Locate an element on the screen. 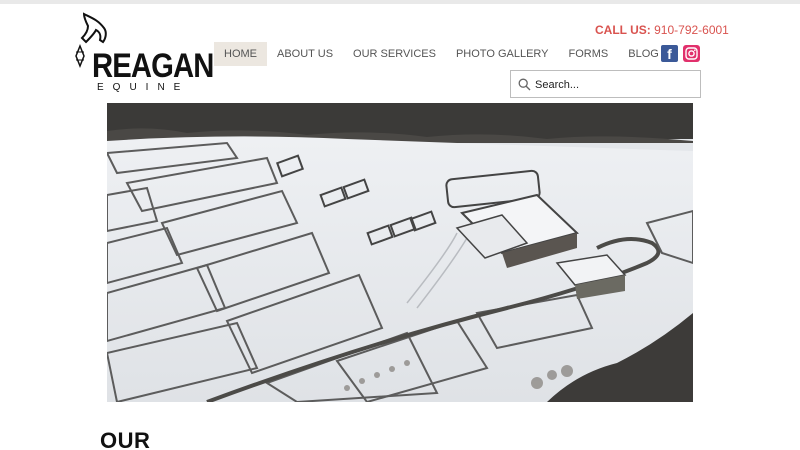 The image size is (800, 450). search-icon is located at coordinates (524, 84).